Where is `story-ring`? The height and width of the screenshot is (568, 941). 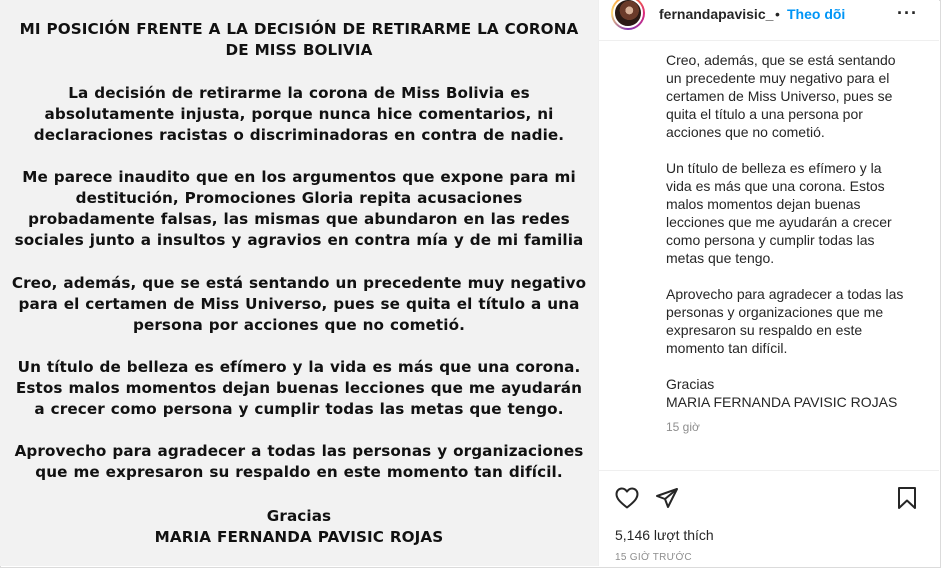 story-ring is located at coordinates (628, 15).